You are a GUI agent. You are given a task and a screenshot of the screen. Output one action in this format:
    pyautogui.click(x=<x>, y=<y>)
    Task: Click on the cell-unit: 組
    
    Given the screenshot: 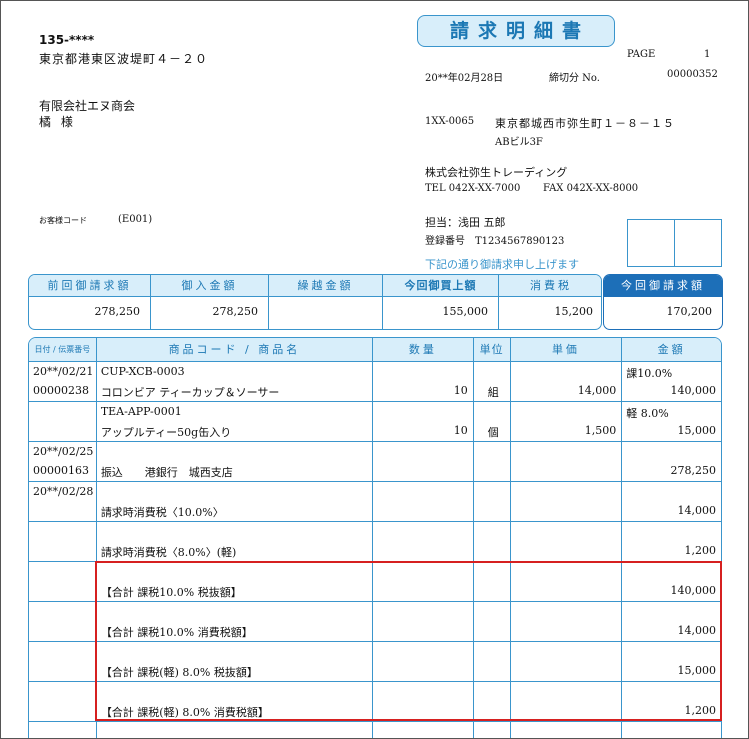 What is the action you would take?
    pyautogui.click(x=492, y=381)
    